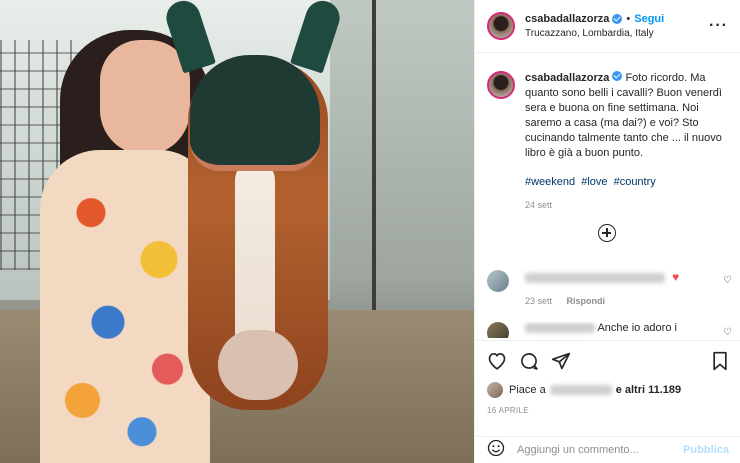 This screenshot has height=463, width=740. What do you see at coordinates (560, 328) in the screenshot?
I see `comment-blurred-username` at bounding box center [560, 328].